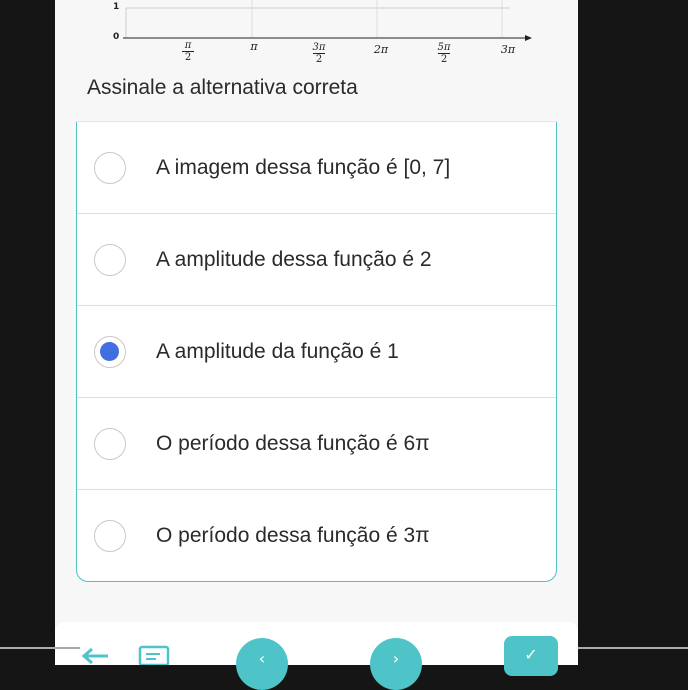  I want to click on option-5: O período dessa função é 3π, so click(316, 535).